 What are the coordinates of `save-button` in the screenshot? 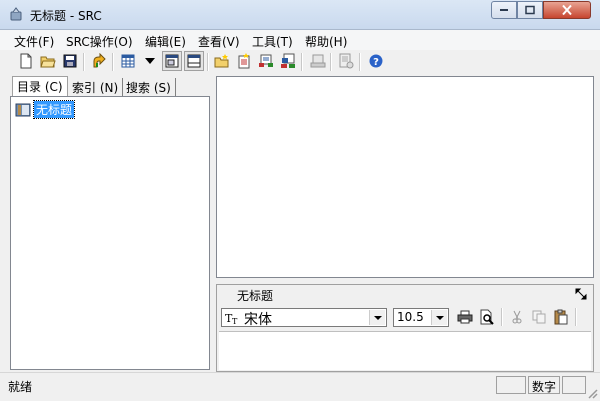 It's located at (70, 61).